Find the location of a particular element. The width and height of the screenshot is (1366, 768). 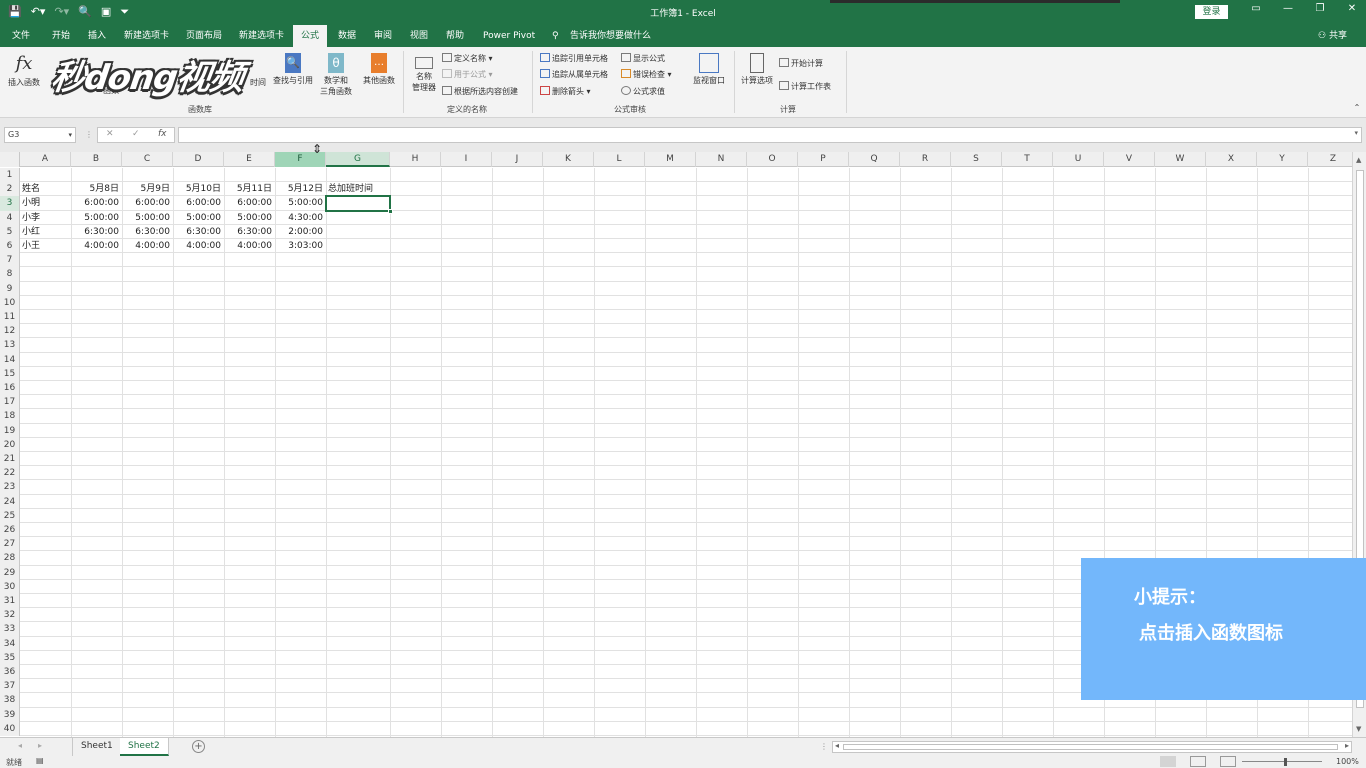

cell-c6: 4:00:00 is located at coordinates (148, 246).